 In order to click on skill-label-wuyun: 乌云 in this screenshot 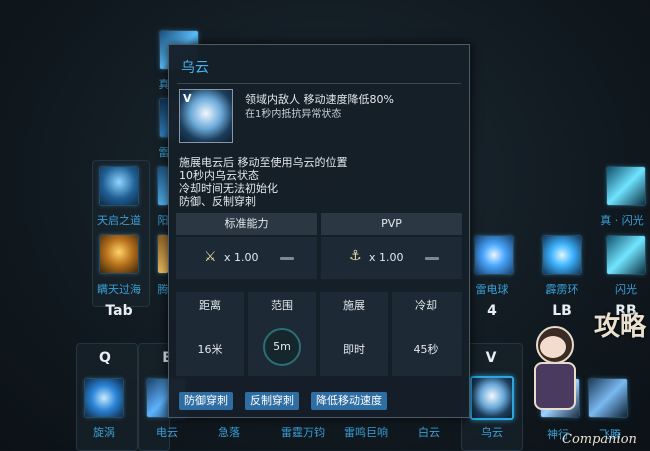, I will do `click(492, 432)`.